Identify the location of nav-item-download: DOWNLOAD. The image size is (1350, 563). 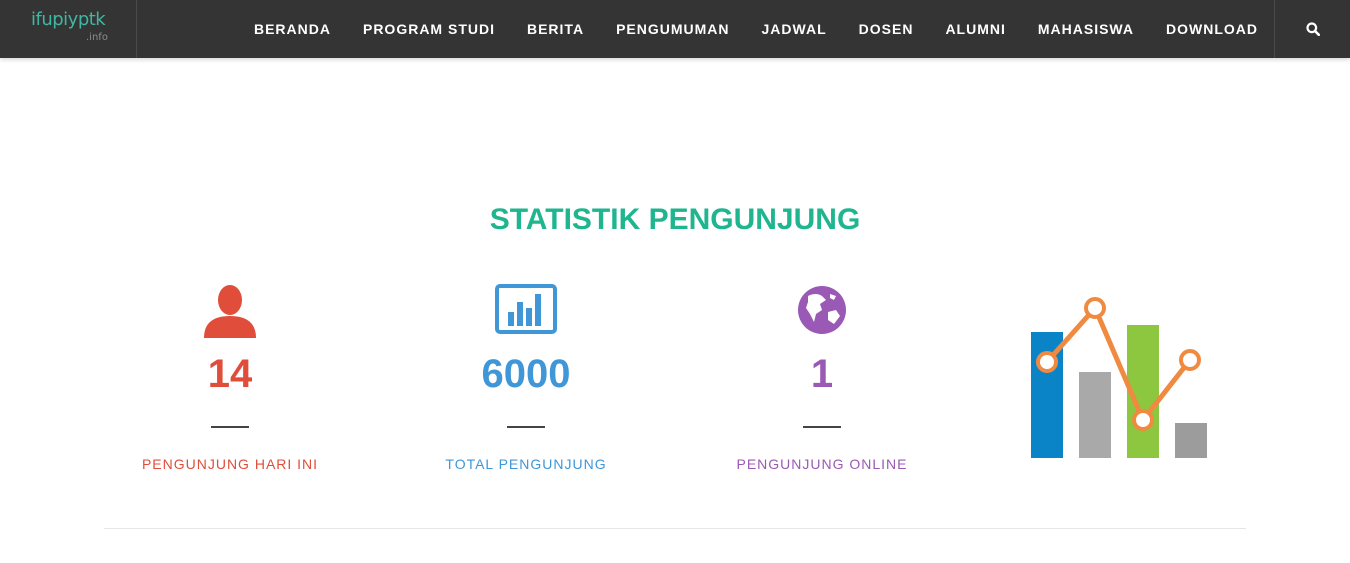
(1212, 29).